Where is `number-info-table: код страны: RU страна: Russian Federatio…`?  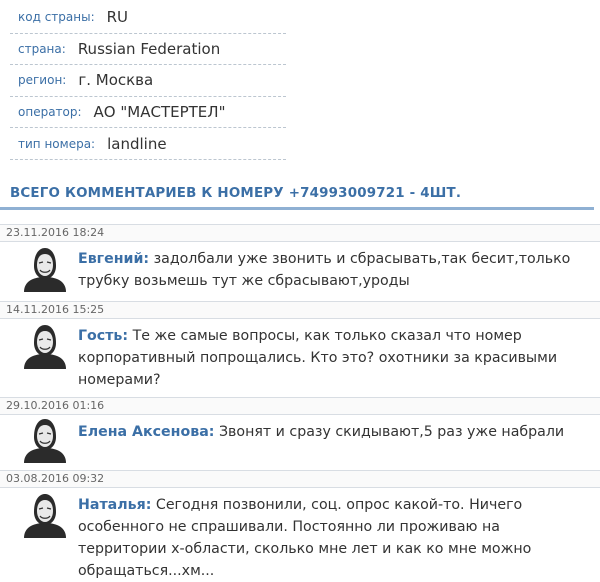
number-info-table: код страны: RU страна: Russian Federatio… is located at coordinates (148, 81).